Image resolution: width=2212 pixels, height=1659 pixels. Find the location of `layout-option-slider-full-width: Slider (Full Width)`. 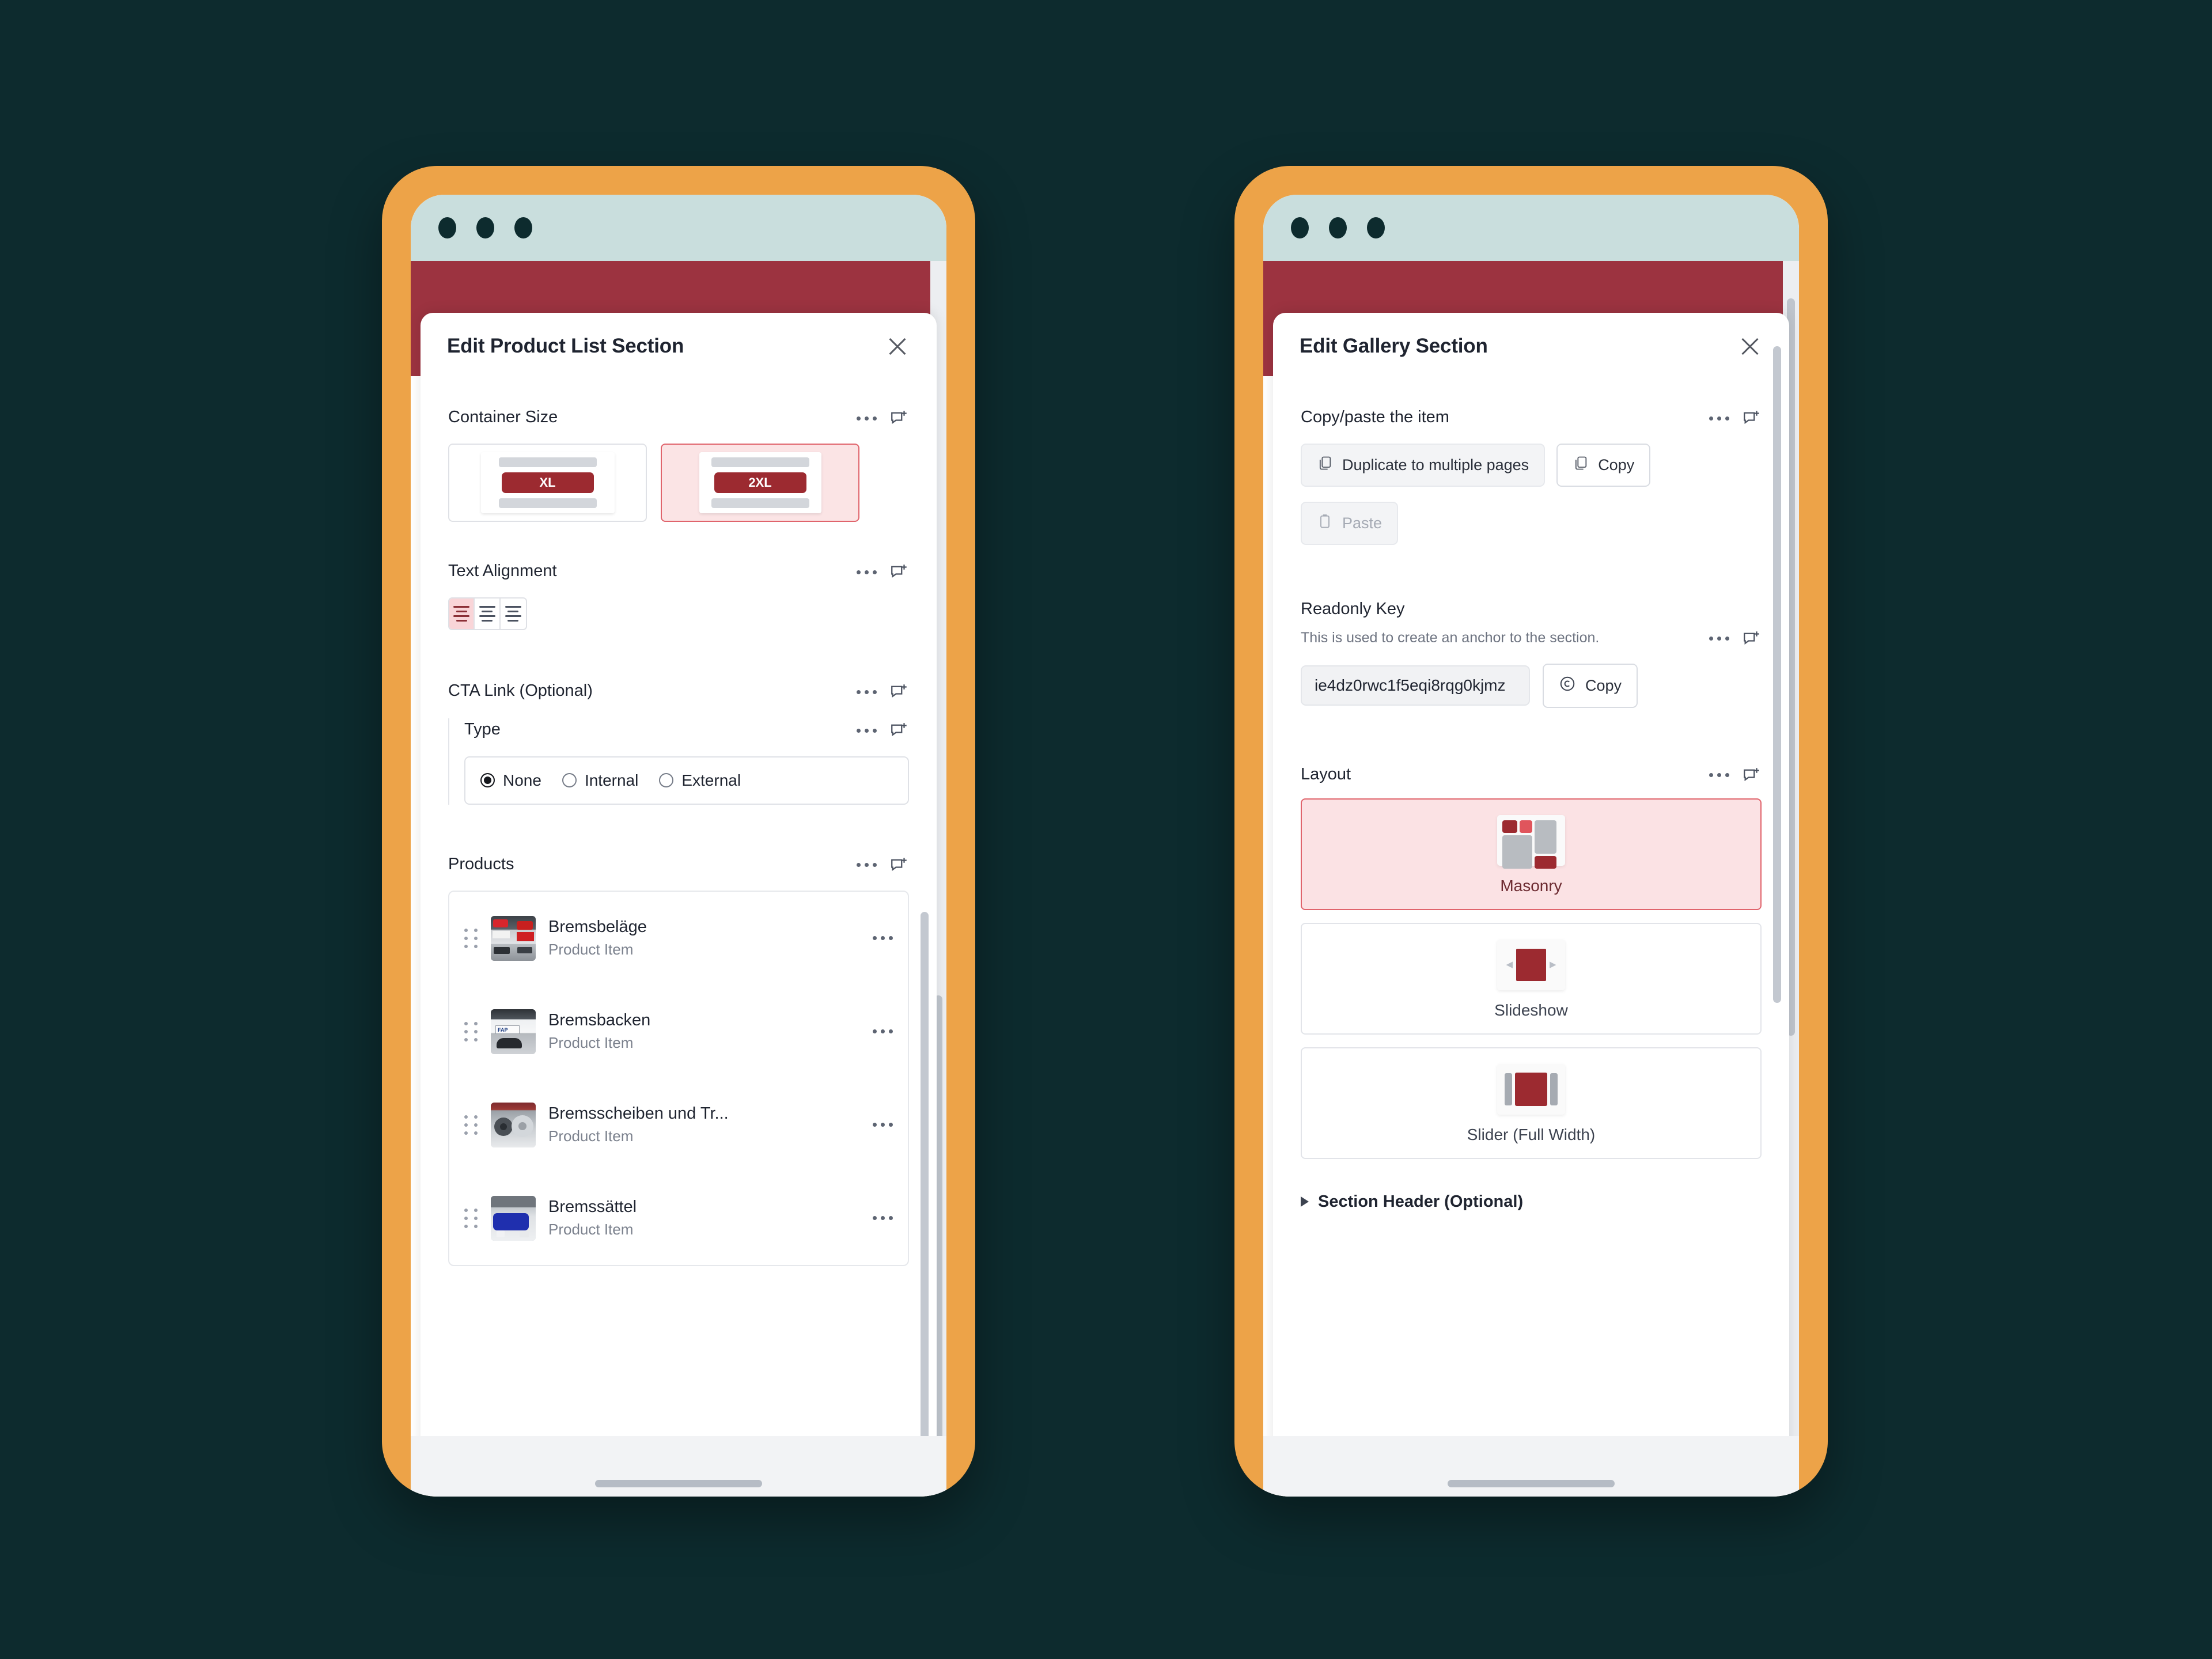

layout-option-slider-full-width: Slider (Full Width) is located at coordinates (1531, 1103).